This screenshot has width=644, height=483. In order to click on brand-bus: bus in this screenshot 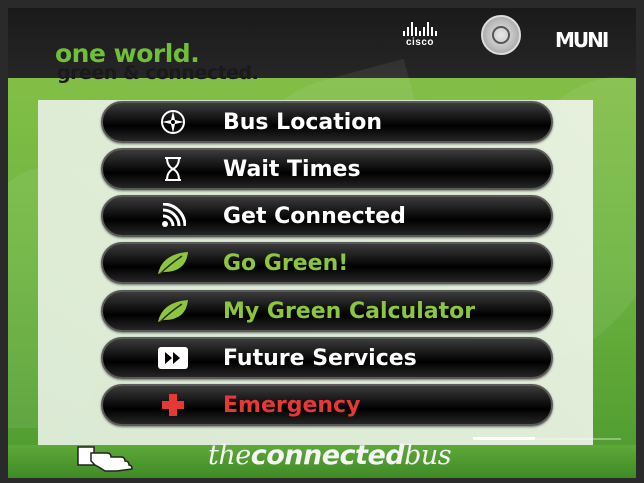, I will do `click(428, 455)`.